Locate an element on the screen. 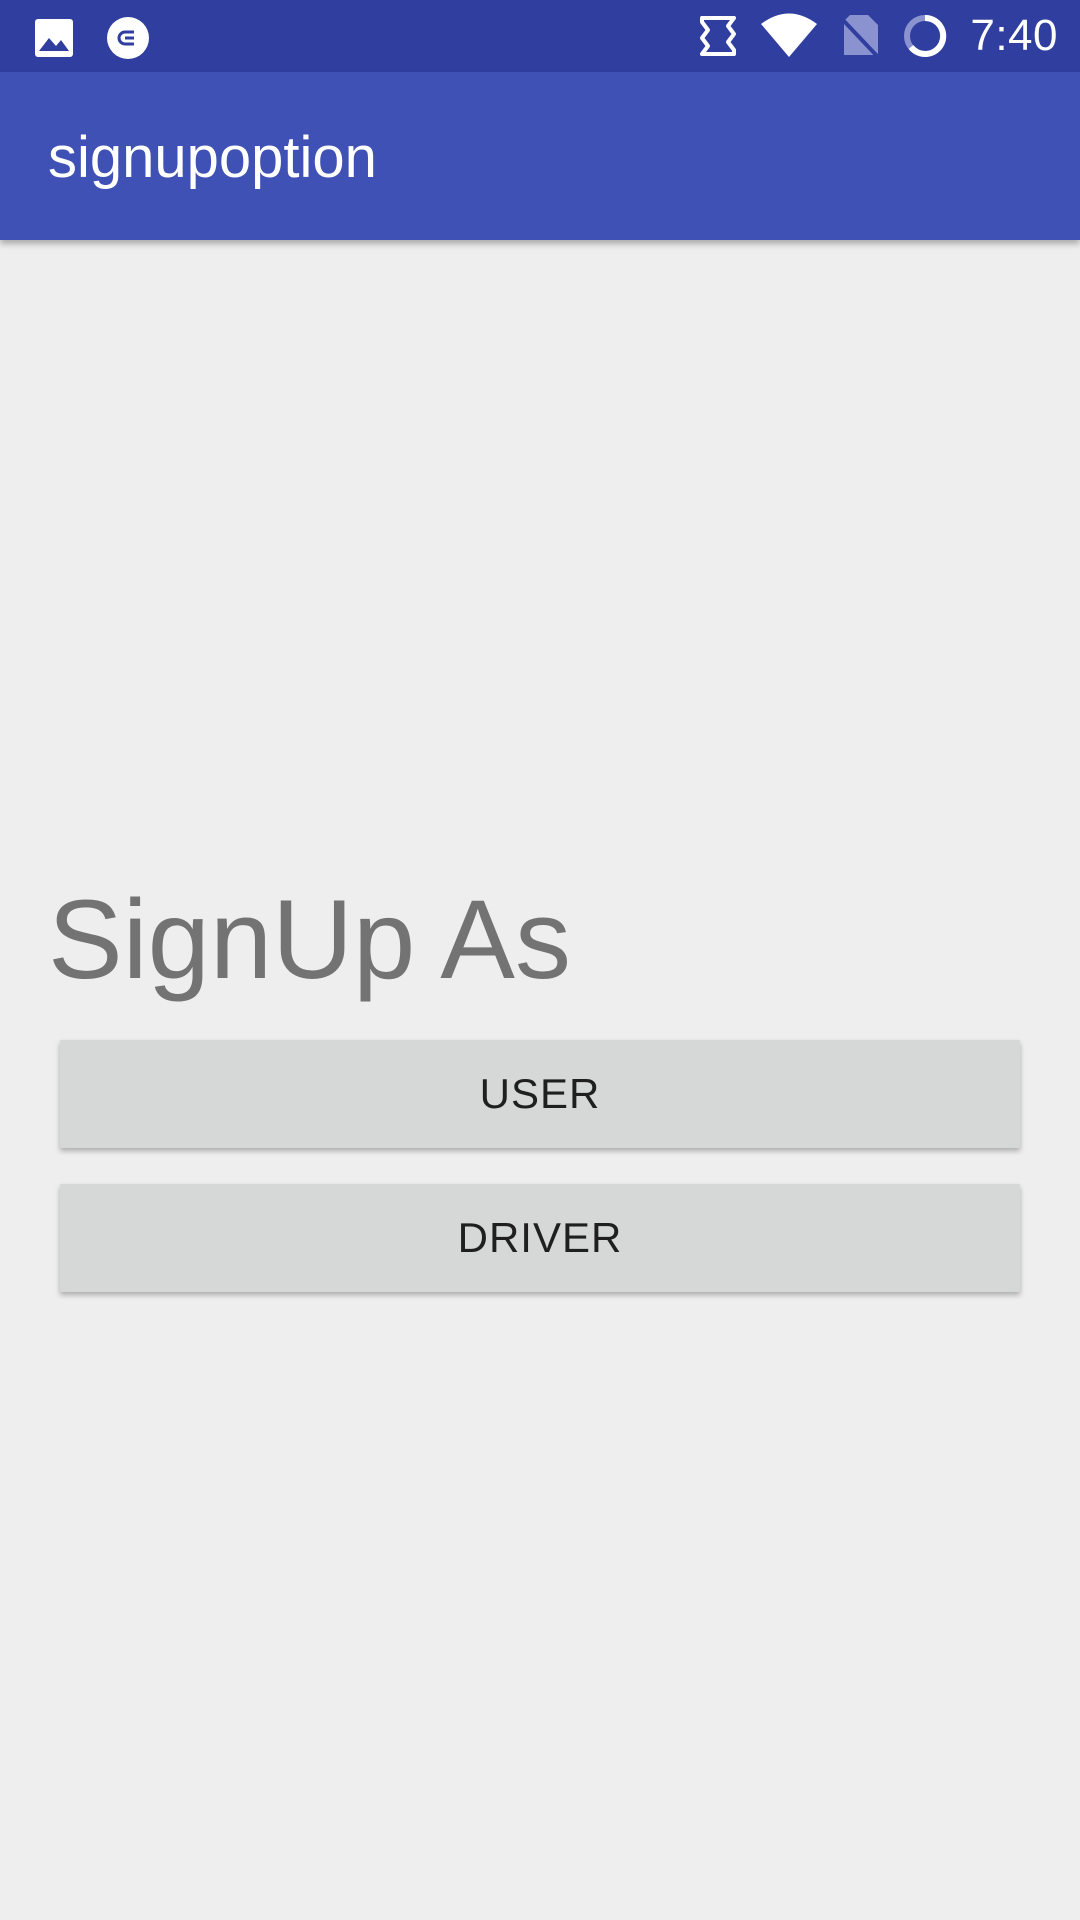 Image resolution: width=1080 pixels, height=1920 pixels. wifi-icon is located at coordinates (789, 36).